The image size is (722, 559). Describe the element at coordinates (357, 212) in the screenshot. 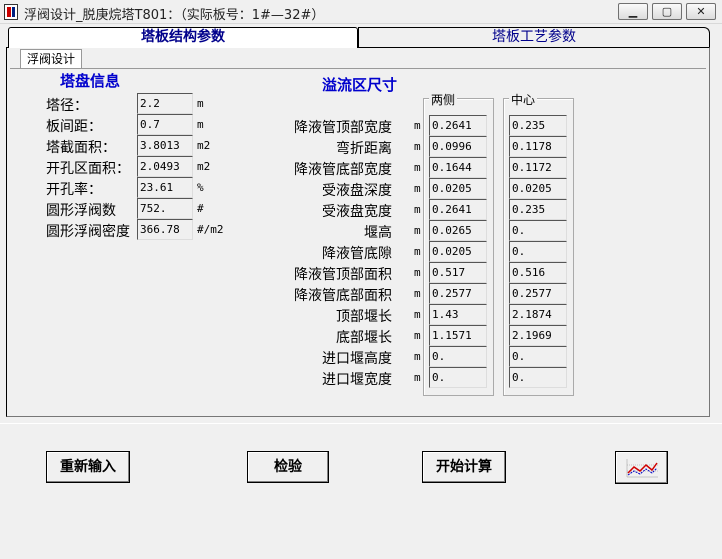

I see `overflow-label: 受液盘宽度` at that location.